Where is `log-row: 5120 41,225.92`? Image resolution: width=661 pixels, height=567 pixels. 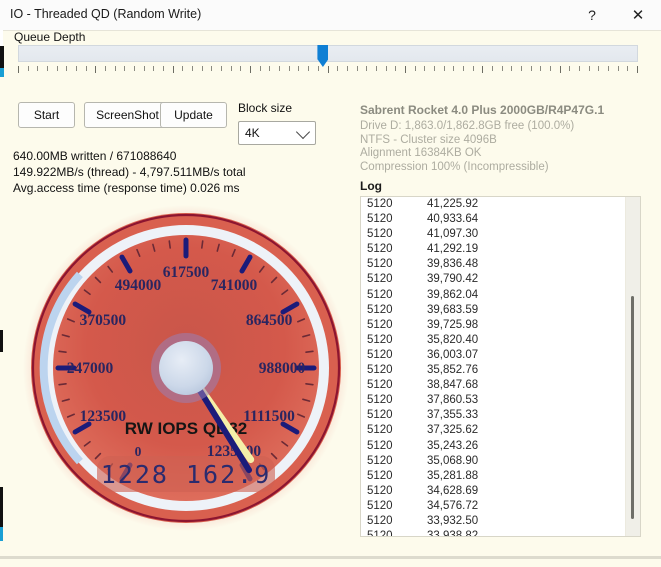 log-row: 5120 41,225.92 is located at coordinates (493, 204).